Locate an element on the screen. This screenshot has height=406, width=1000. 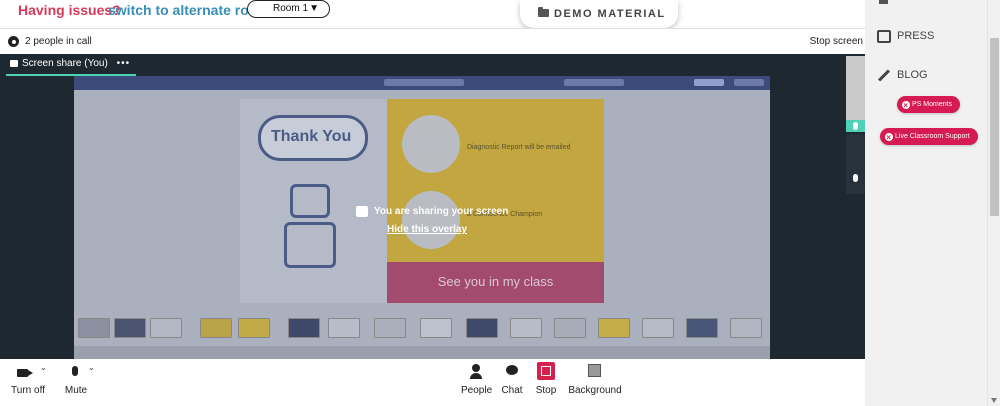
background-icon is located at coordinates (594, 370).